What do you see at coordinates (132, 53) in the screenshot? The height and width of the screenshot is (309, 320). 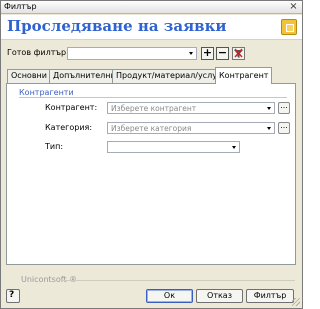 I see `ready-filter-combo` at bounding box center [132, 53].